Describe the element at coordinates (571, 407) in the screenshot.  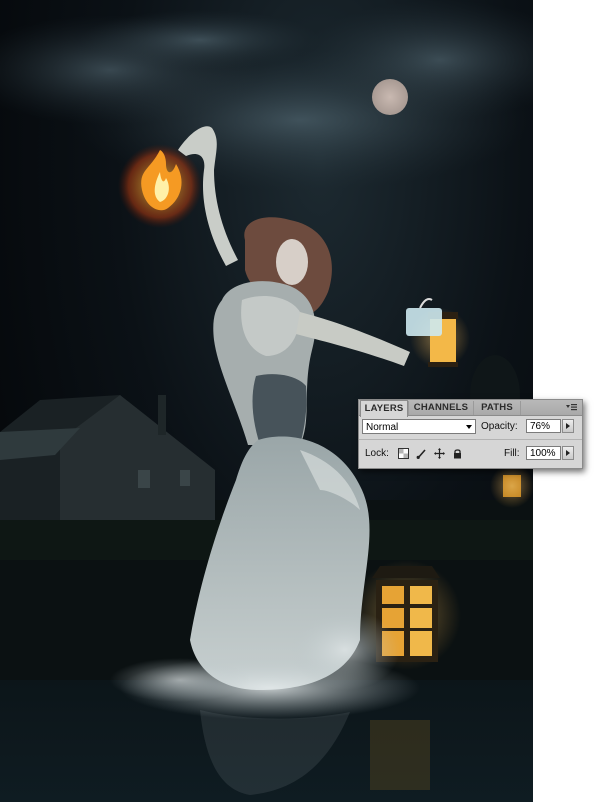
I see `panel-menu-icon` at that location.